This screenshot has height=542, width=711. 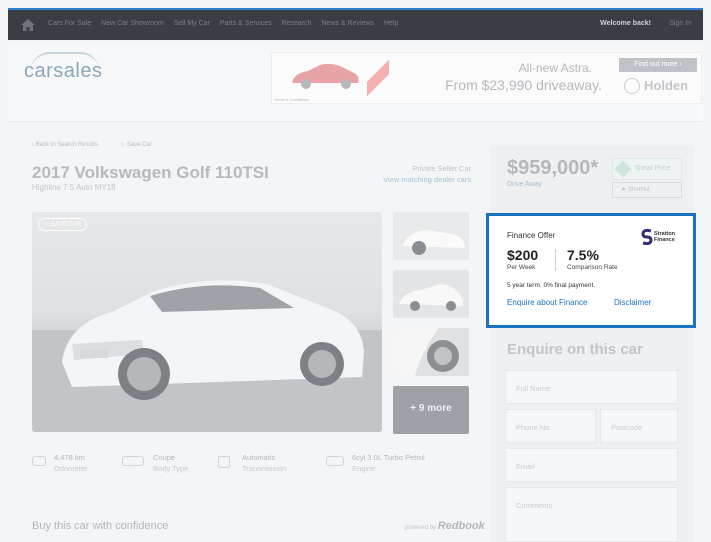 I want to click on nav-cars-for-sale: Cars For Sale, so click(x=69, y=23).